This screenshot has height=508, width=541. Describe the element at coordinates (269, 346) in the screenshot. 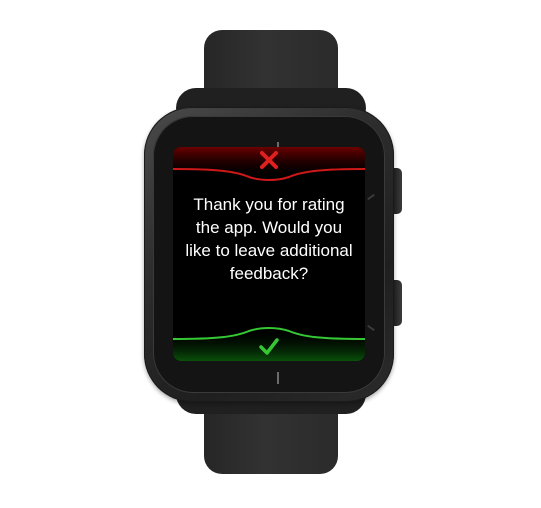

I see `checkmark-icon` at that location.